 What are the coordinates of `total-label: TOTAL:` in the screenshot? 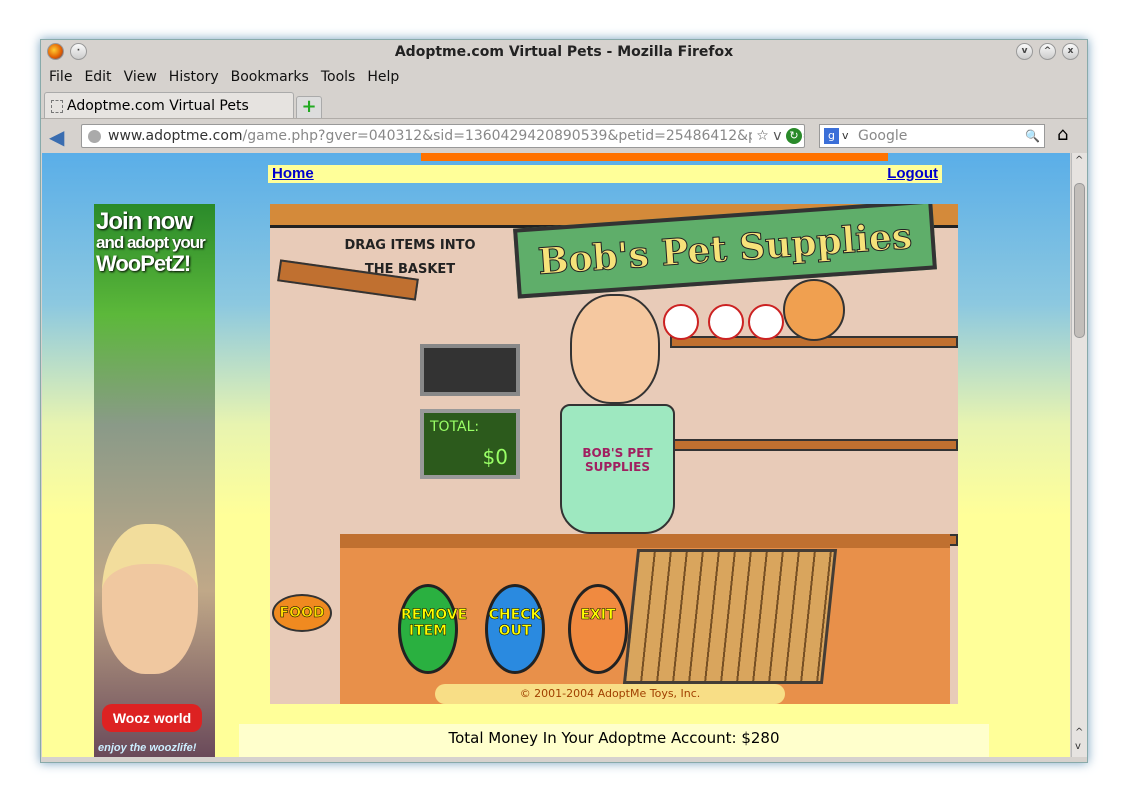 It's located at (455, 427).